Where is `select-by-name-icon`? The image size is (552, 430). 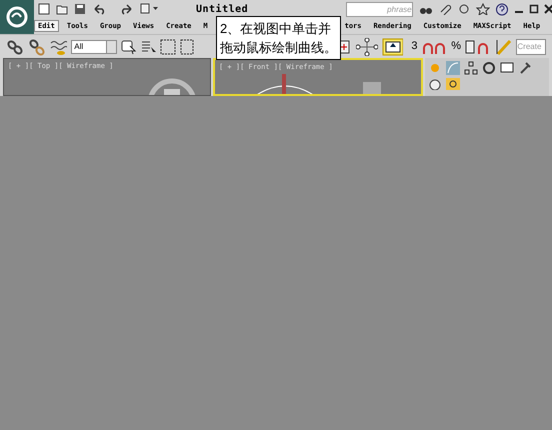 select-by-name-icon is located at coordinates (148, 46).